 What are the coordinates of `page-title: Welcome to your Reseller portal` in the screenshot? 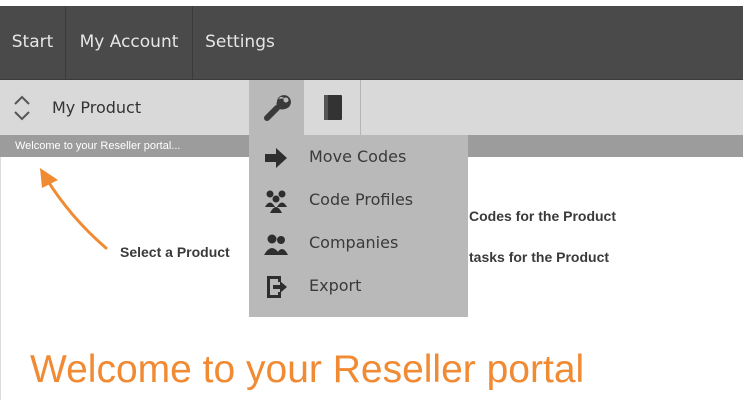 It's located at (307, 369).